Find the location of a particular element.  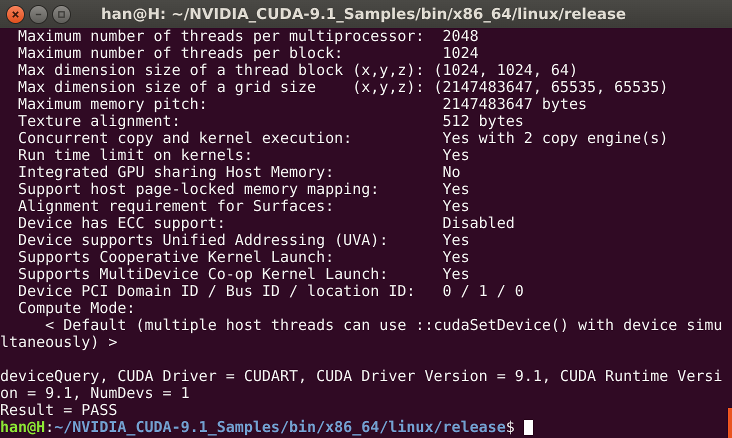

terminal-line: Maximum number of threads per block: 1024 is located at coordinates (248, 53).